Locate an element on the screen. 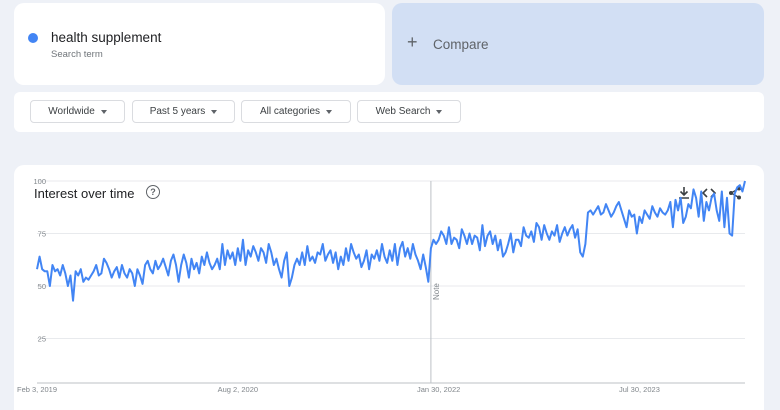  series-color-dot is located at coordinates (33, 38).